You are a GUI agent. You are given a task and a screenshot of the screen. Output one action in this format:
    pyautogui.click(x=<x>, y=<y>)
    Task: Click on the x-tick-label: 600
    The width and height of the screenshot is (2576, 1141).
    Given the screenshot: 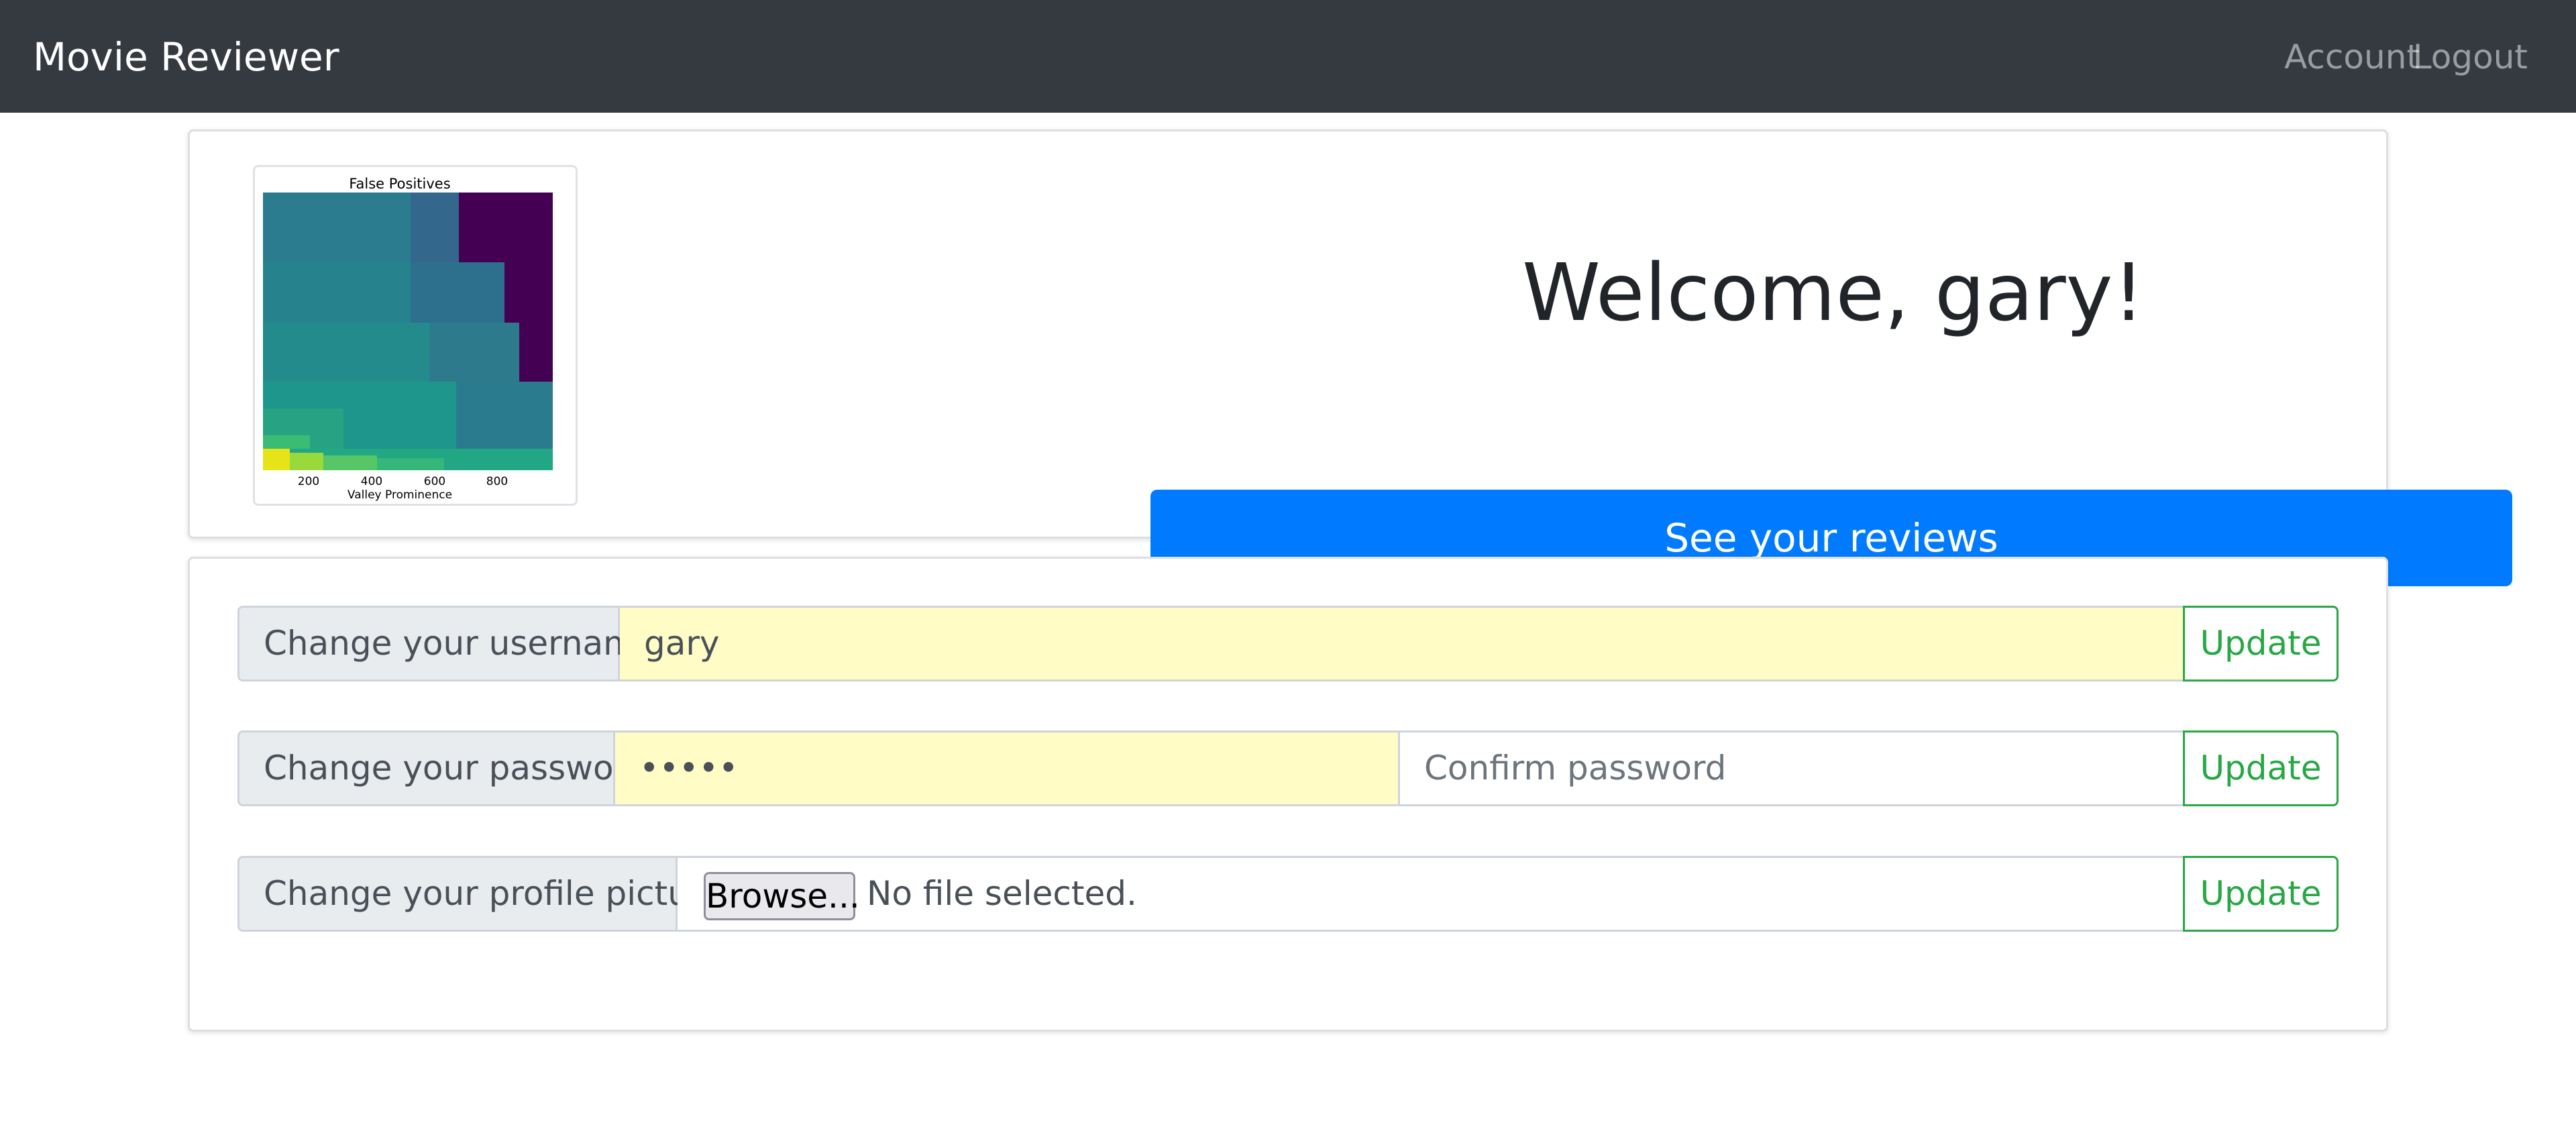 What is the action you would take?
    pyautogui.click(x=434, y=482)
    